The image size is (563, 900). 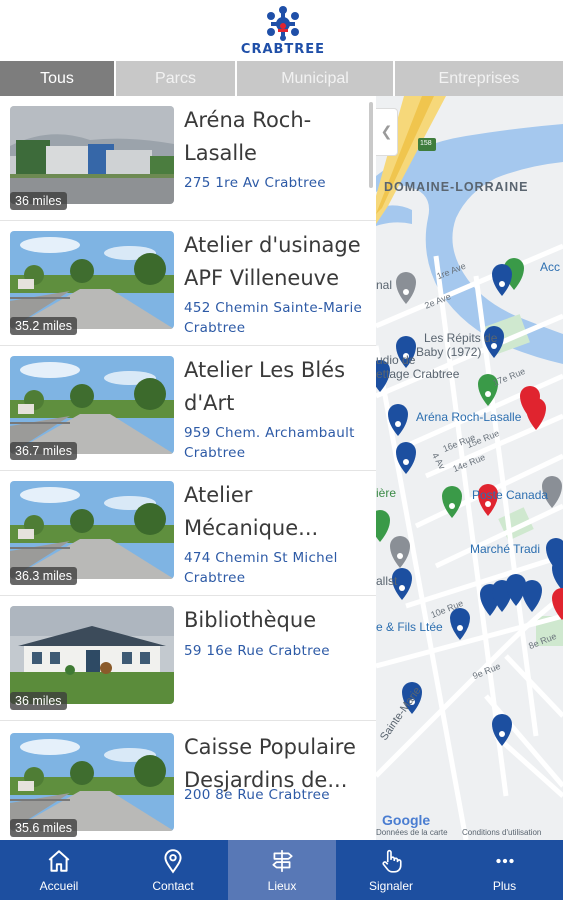 What do you see at coordinates (283, 49) in the screenshot?
I see `logo-text: CRABTREE` at bounding box center [283, 49].